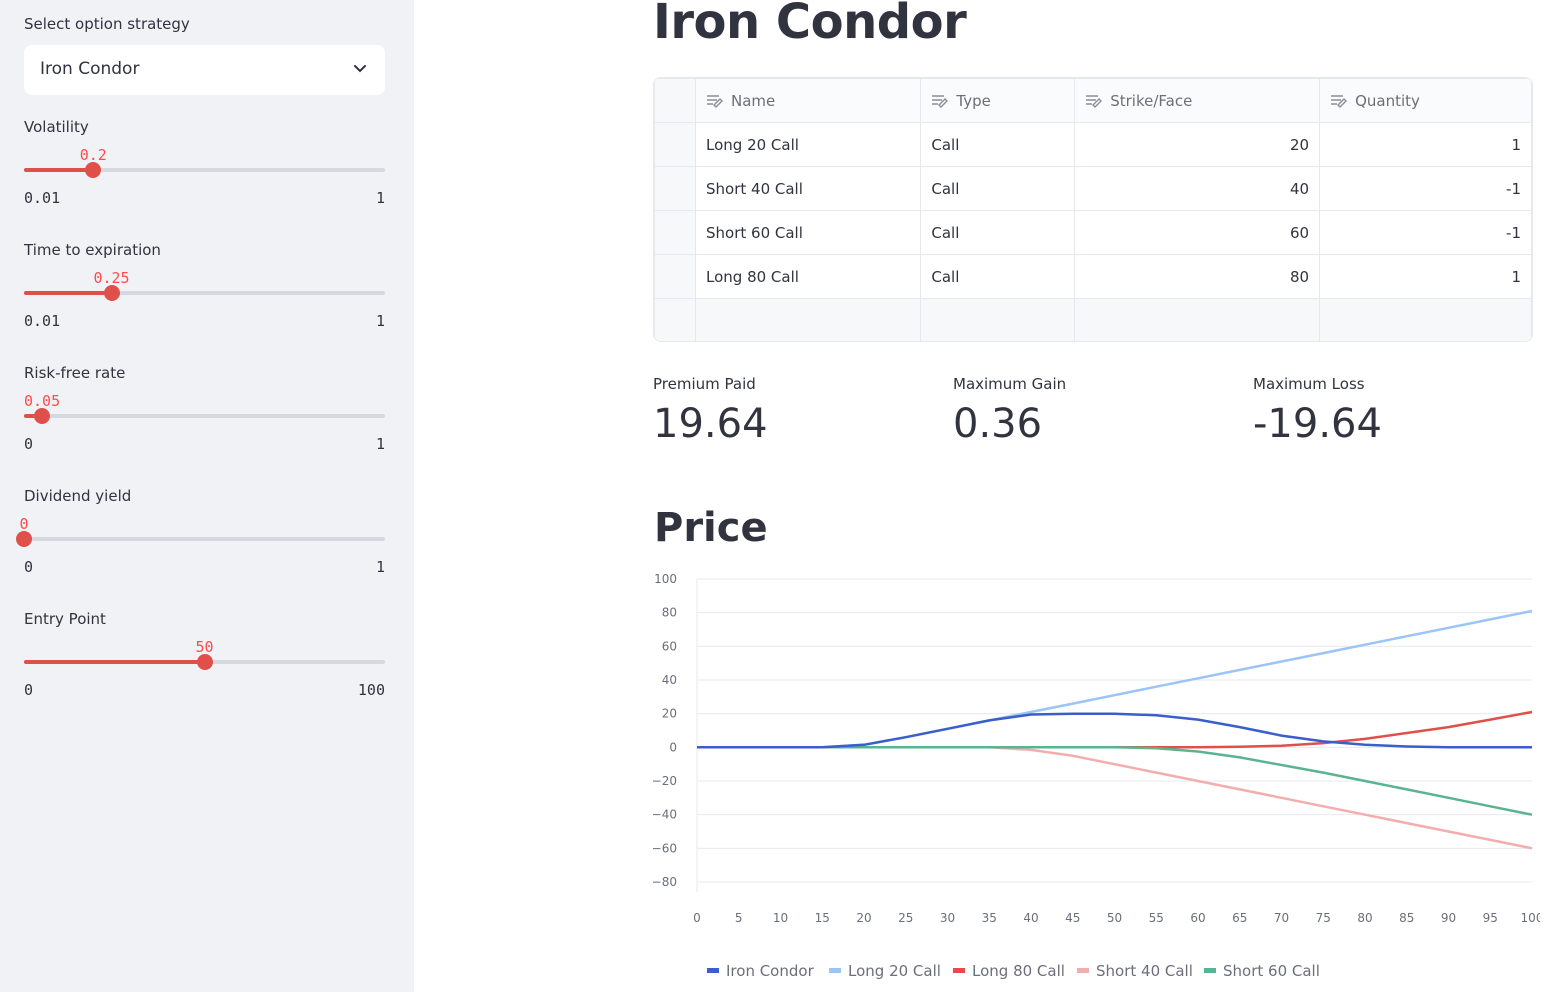  What do you see at coordinates (808, 232) in the screenshot?
I see `table-cell: Short 60 Call` at bounding box center [808, 232].